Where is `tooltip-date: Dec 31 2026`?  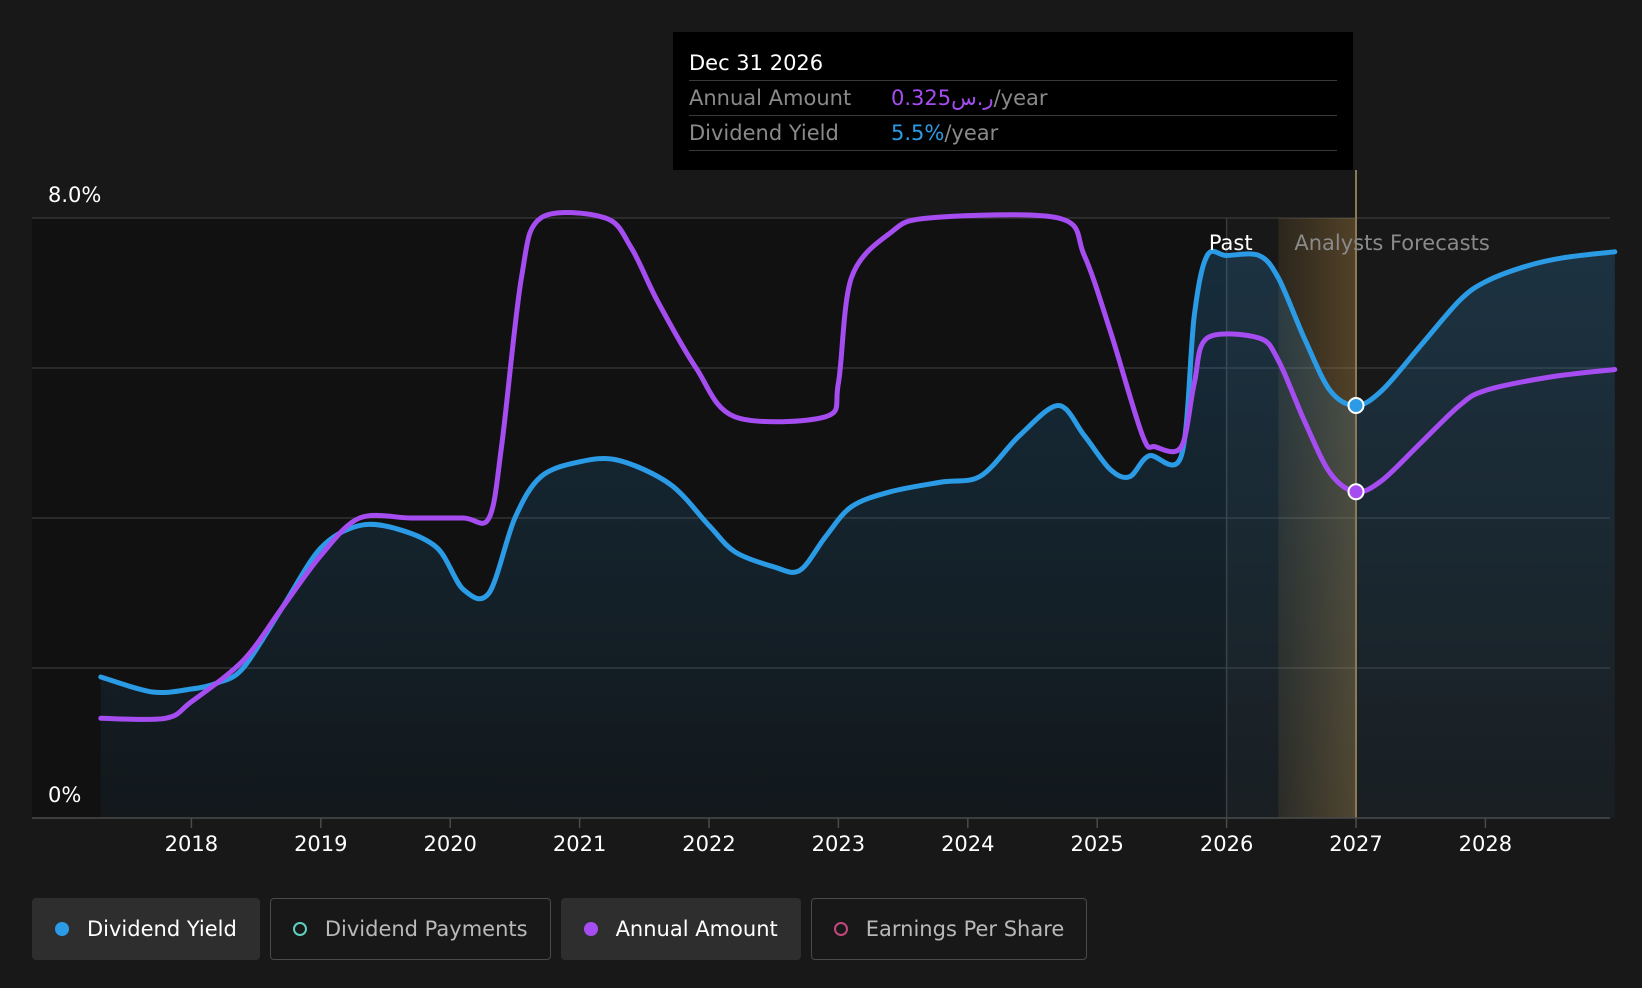
tooltip-date: Dec 31 2026 is located at coordinates (1013, 63).